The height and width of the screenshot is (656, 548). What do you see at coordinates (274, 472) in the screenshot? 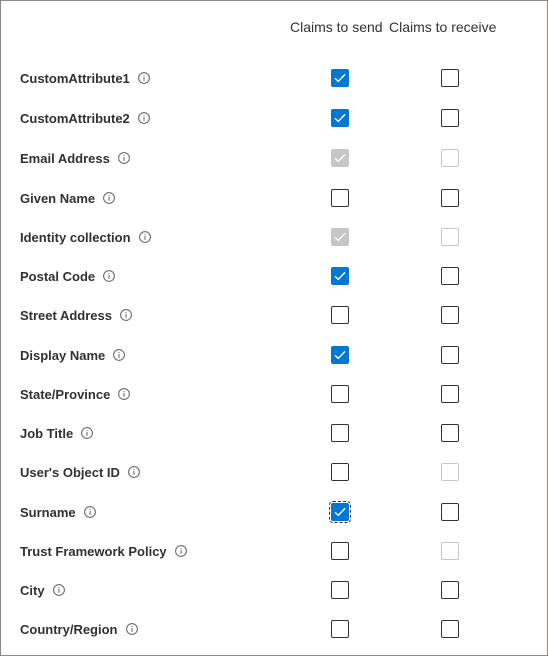
I see `claim-row: User's Object ID` at bounding box center [274, 472].